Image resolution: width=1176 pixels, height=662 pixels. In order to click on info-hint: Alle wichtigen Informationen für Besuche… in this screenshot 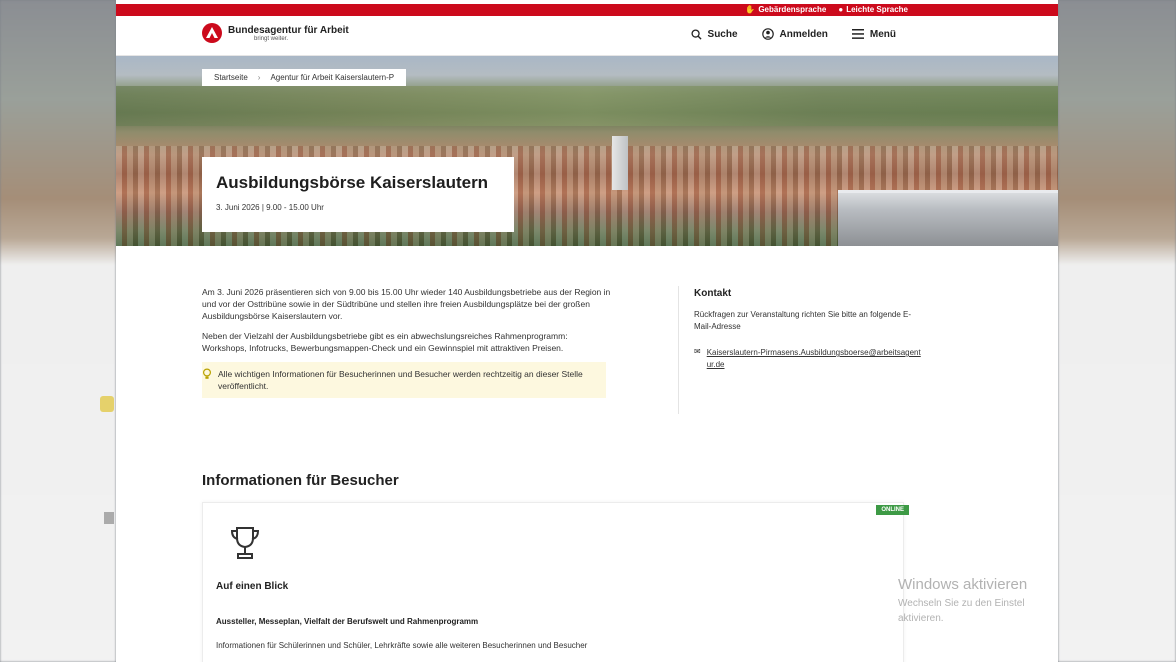, I will do `click(404, 380)`.